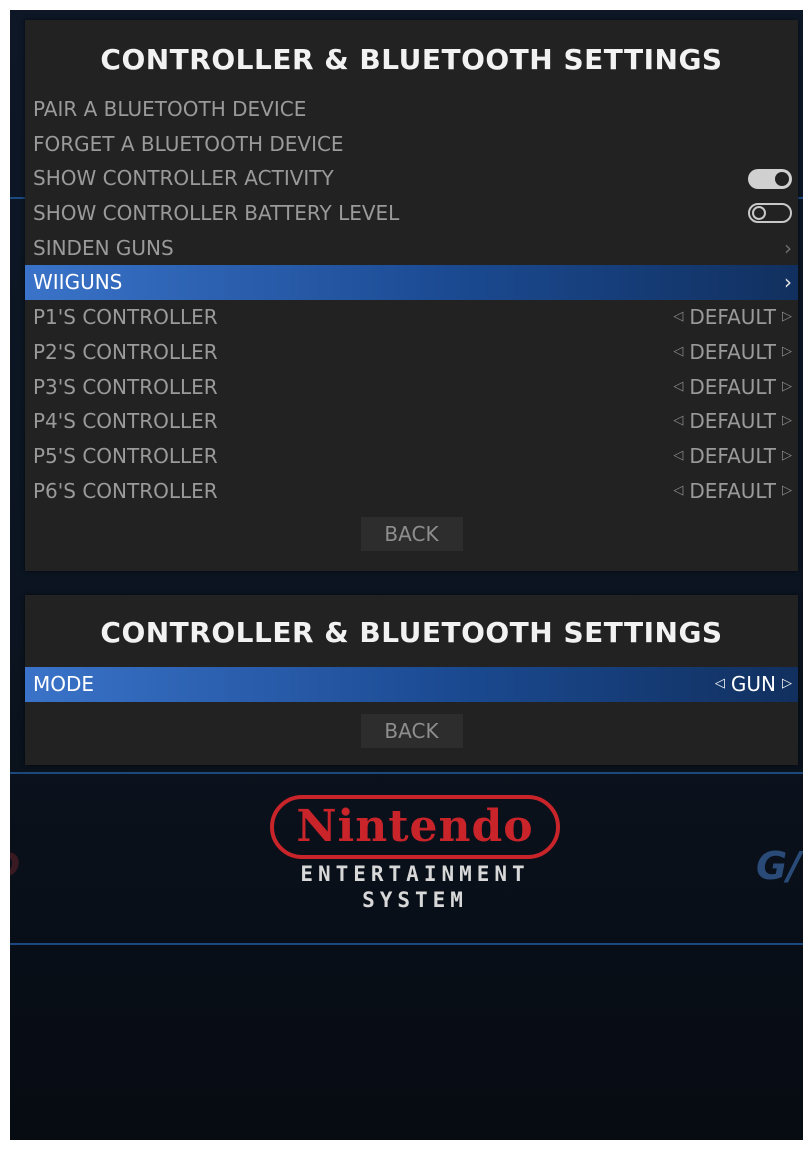 The height and width of the screenshot is (1150, 803). I want to click on menu-item-mode: MODE ◁ GUN ▷, so click(411, 684).